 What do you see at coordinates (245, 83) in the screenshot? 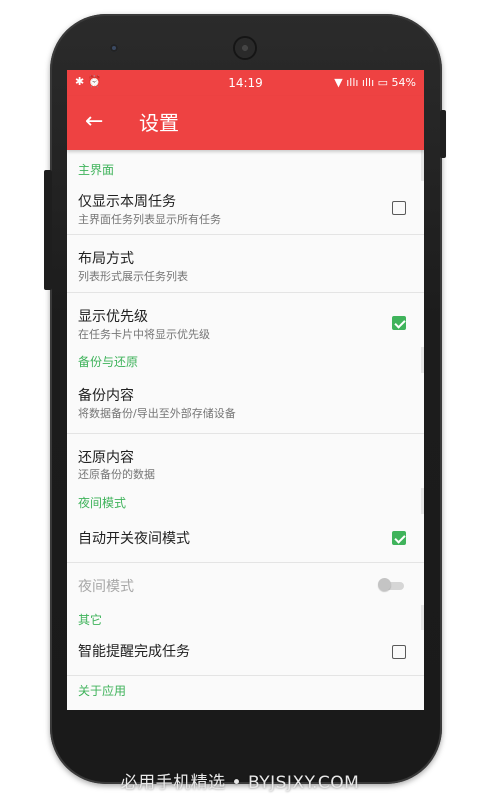
I see `status-bar: ✱ ⏰ 14:19 ▼ ıllı ıllı ▭ 54%` at bounding box center [245, 83].